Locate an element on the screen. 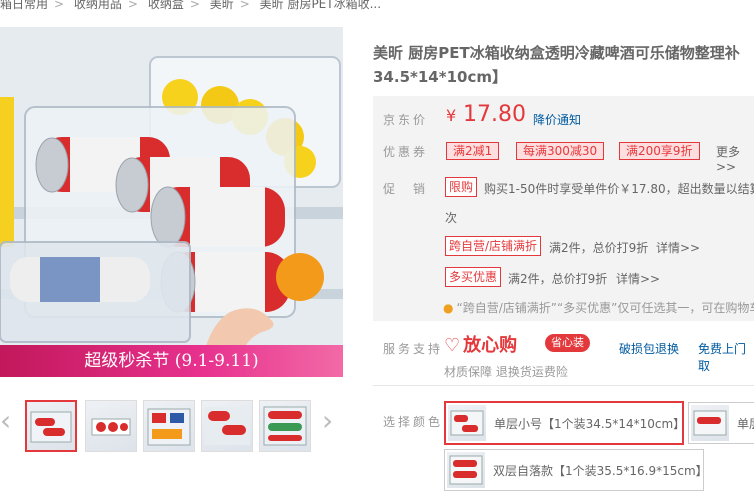 This screenshot has height=491, width=754. product-title-cont: 34.5*14*10cm】 is located at coordinates (440, 77).